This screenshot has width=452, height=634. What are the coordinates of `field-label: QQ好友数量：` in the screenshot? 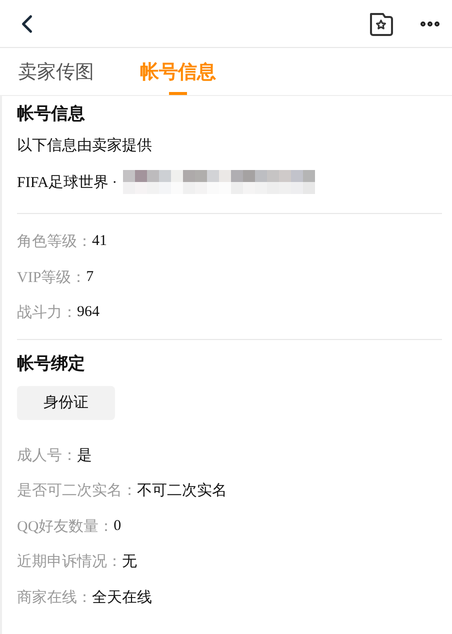 It's located at (65, 527).